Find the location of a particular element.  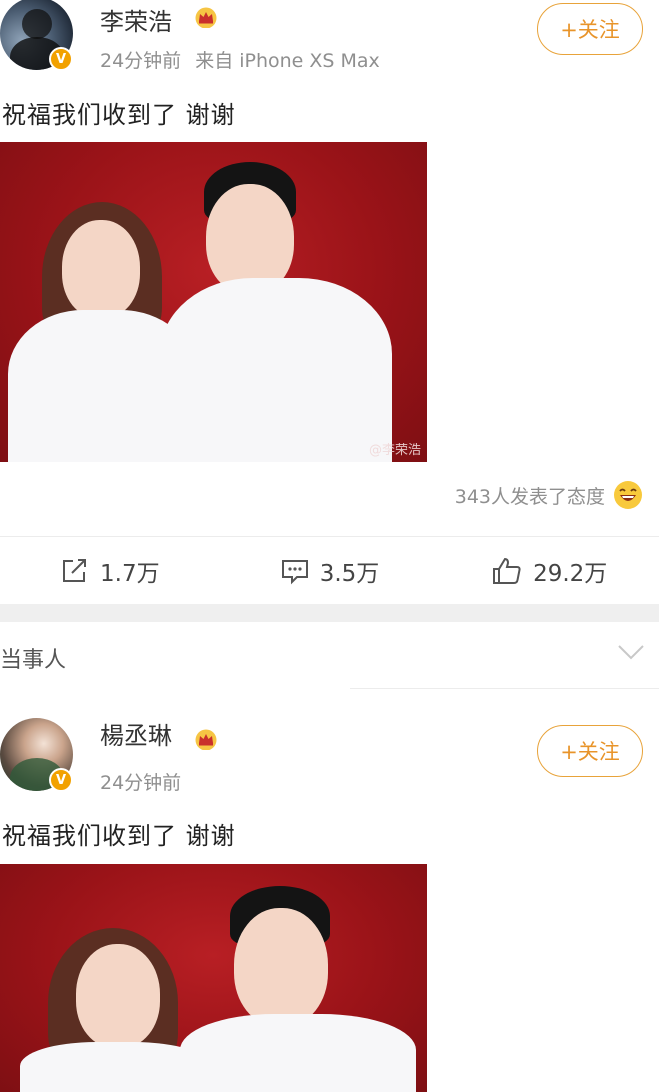

comment-button: 3.5万 is located at coordinates (330, 571).